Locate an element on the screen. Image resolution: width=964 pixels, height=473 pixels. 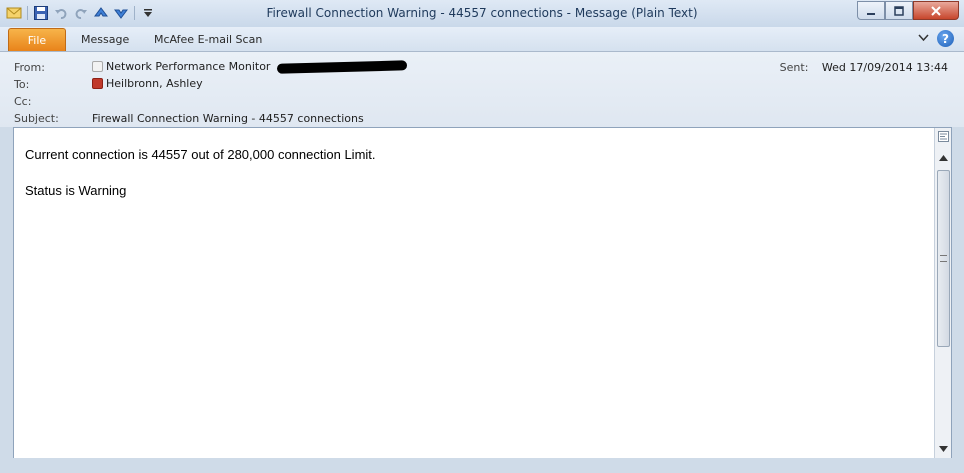
from-label: From: is located at coordinates (29, 67).